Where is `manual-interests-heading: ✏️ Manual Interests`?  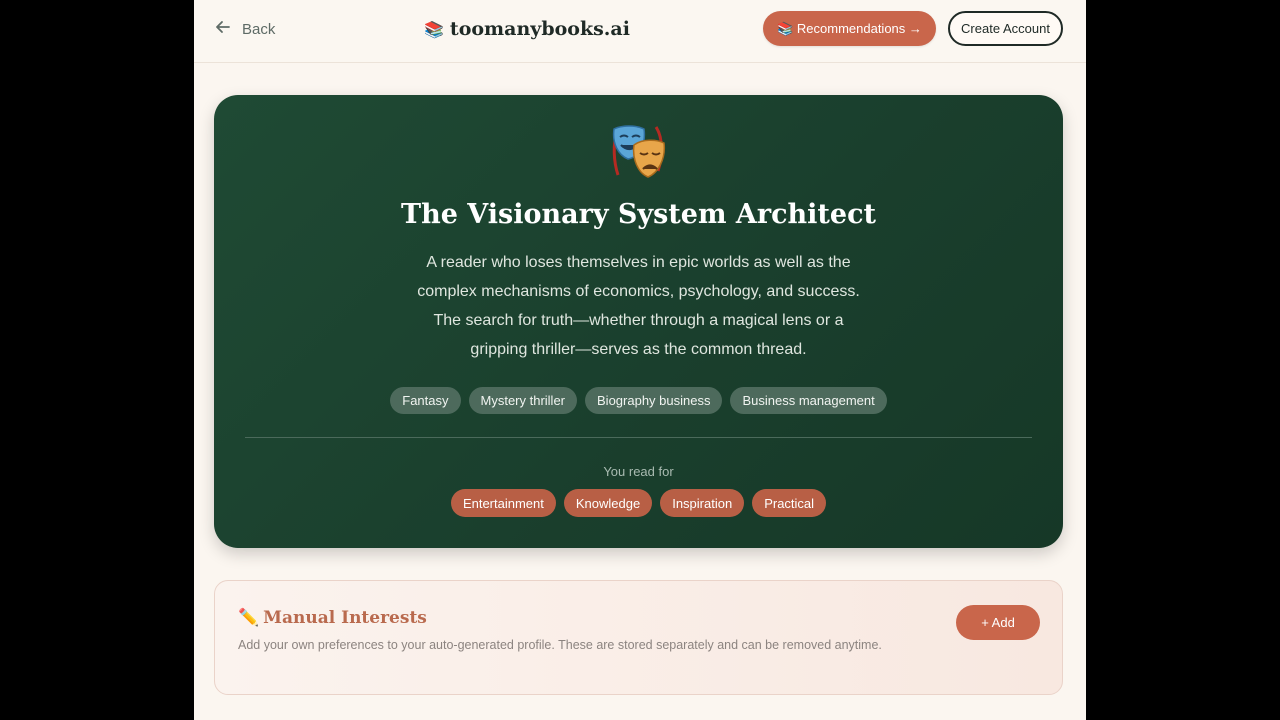 manual-interests-heading: ✏️ Manual Interests is located at coordinates (332, 618).